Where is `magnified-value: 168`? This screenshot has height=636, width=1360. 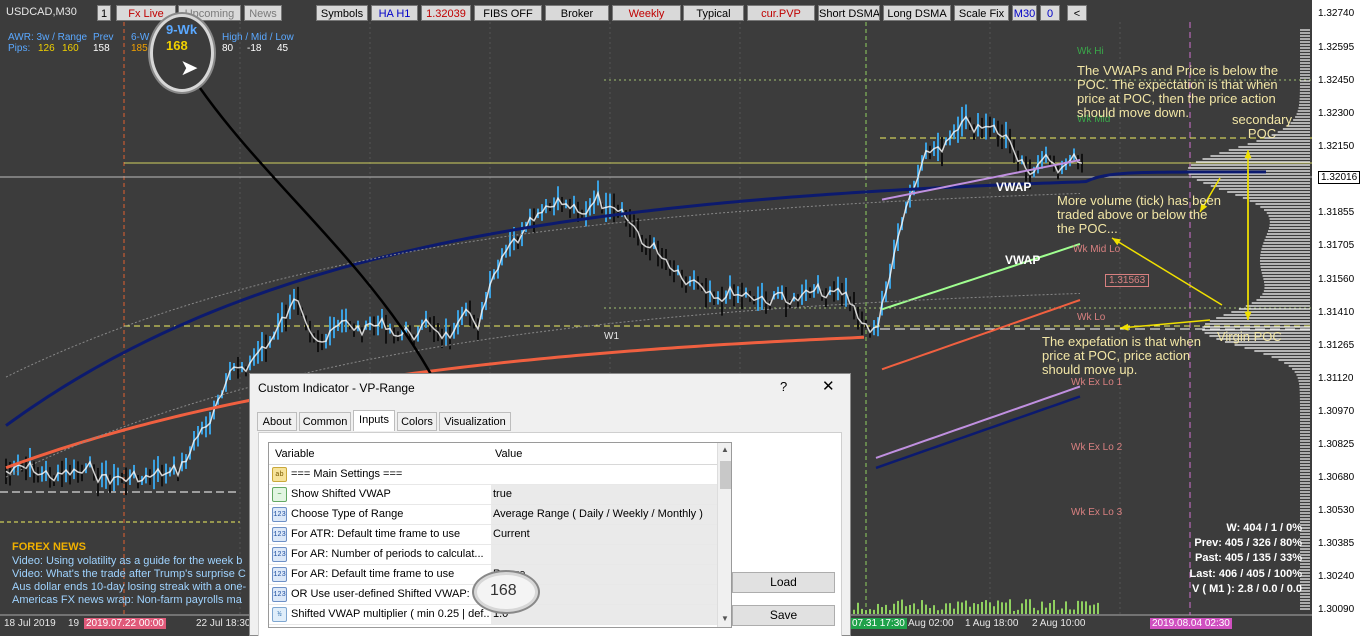 magnified-value: 168 is located at coordinates (503, 590).